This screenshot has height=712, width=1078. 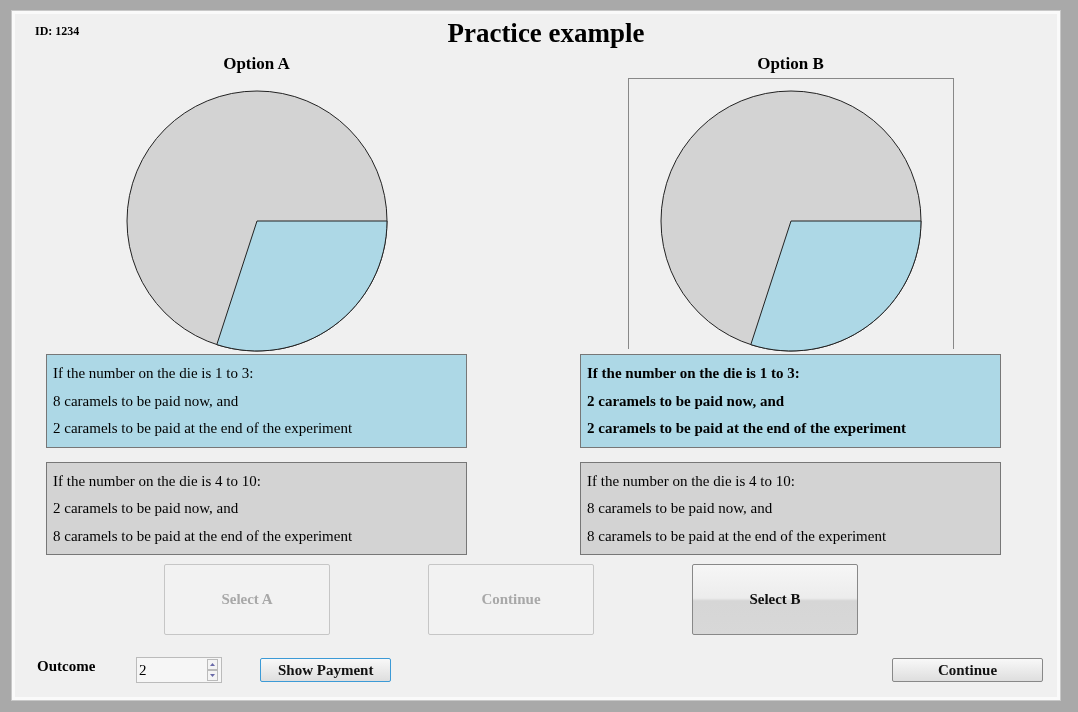 I want to click on continue-button: Continue, so click(x=967, y=670).